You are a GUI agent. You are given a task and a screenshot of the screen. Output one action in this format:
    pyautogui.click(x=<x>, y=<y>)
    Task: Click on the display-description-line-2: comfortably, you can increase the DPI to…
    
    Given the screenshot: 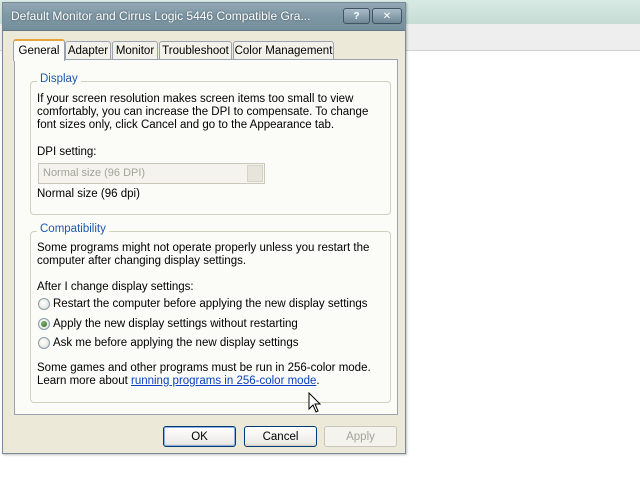 What is the action you would take?
    pyautogui.click(x=203, y=112)
    